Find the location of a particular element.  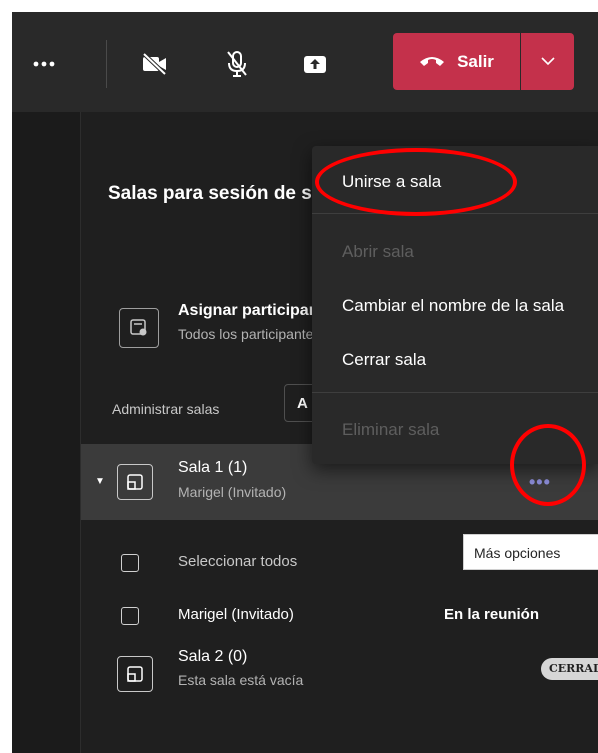

camera-off-icon is located at coordinates (155, 64).